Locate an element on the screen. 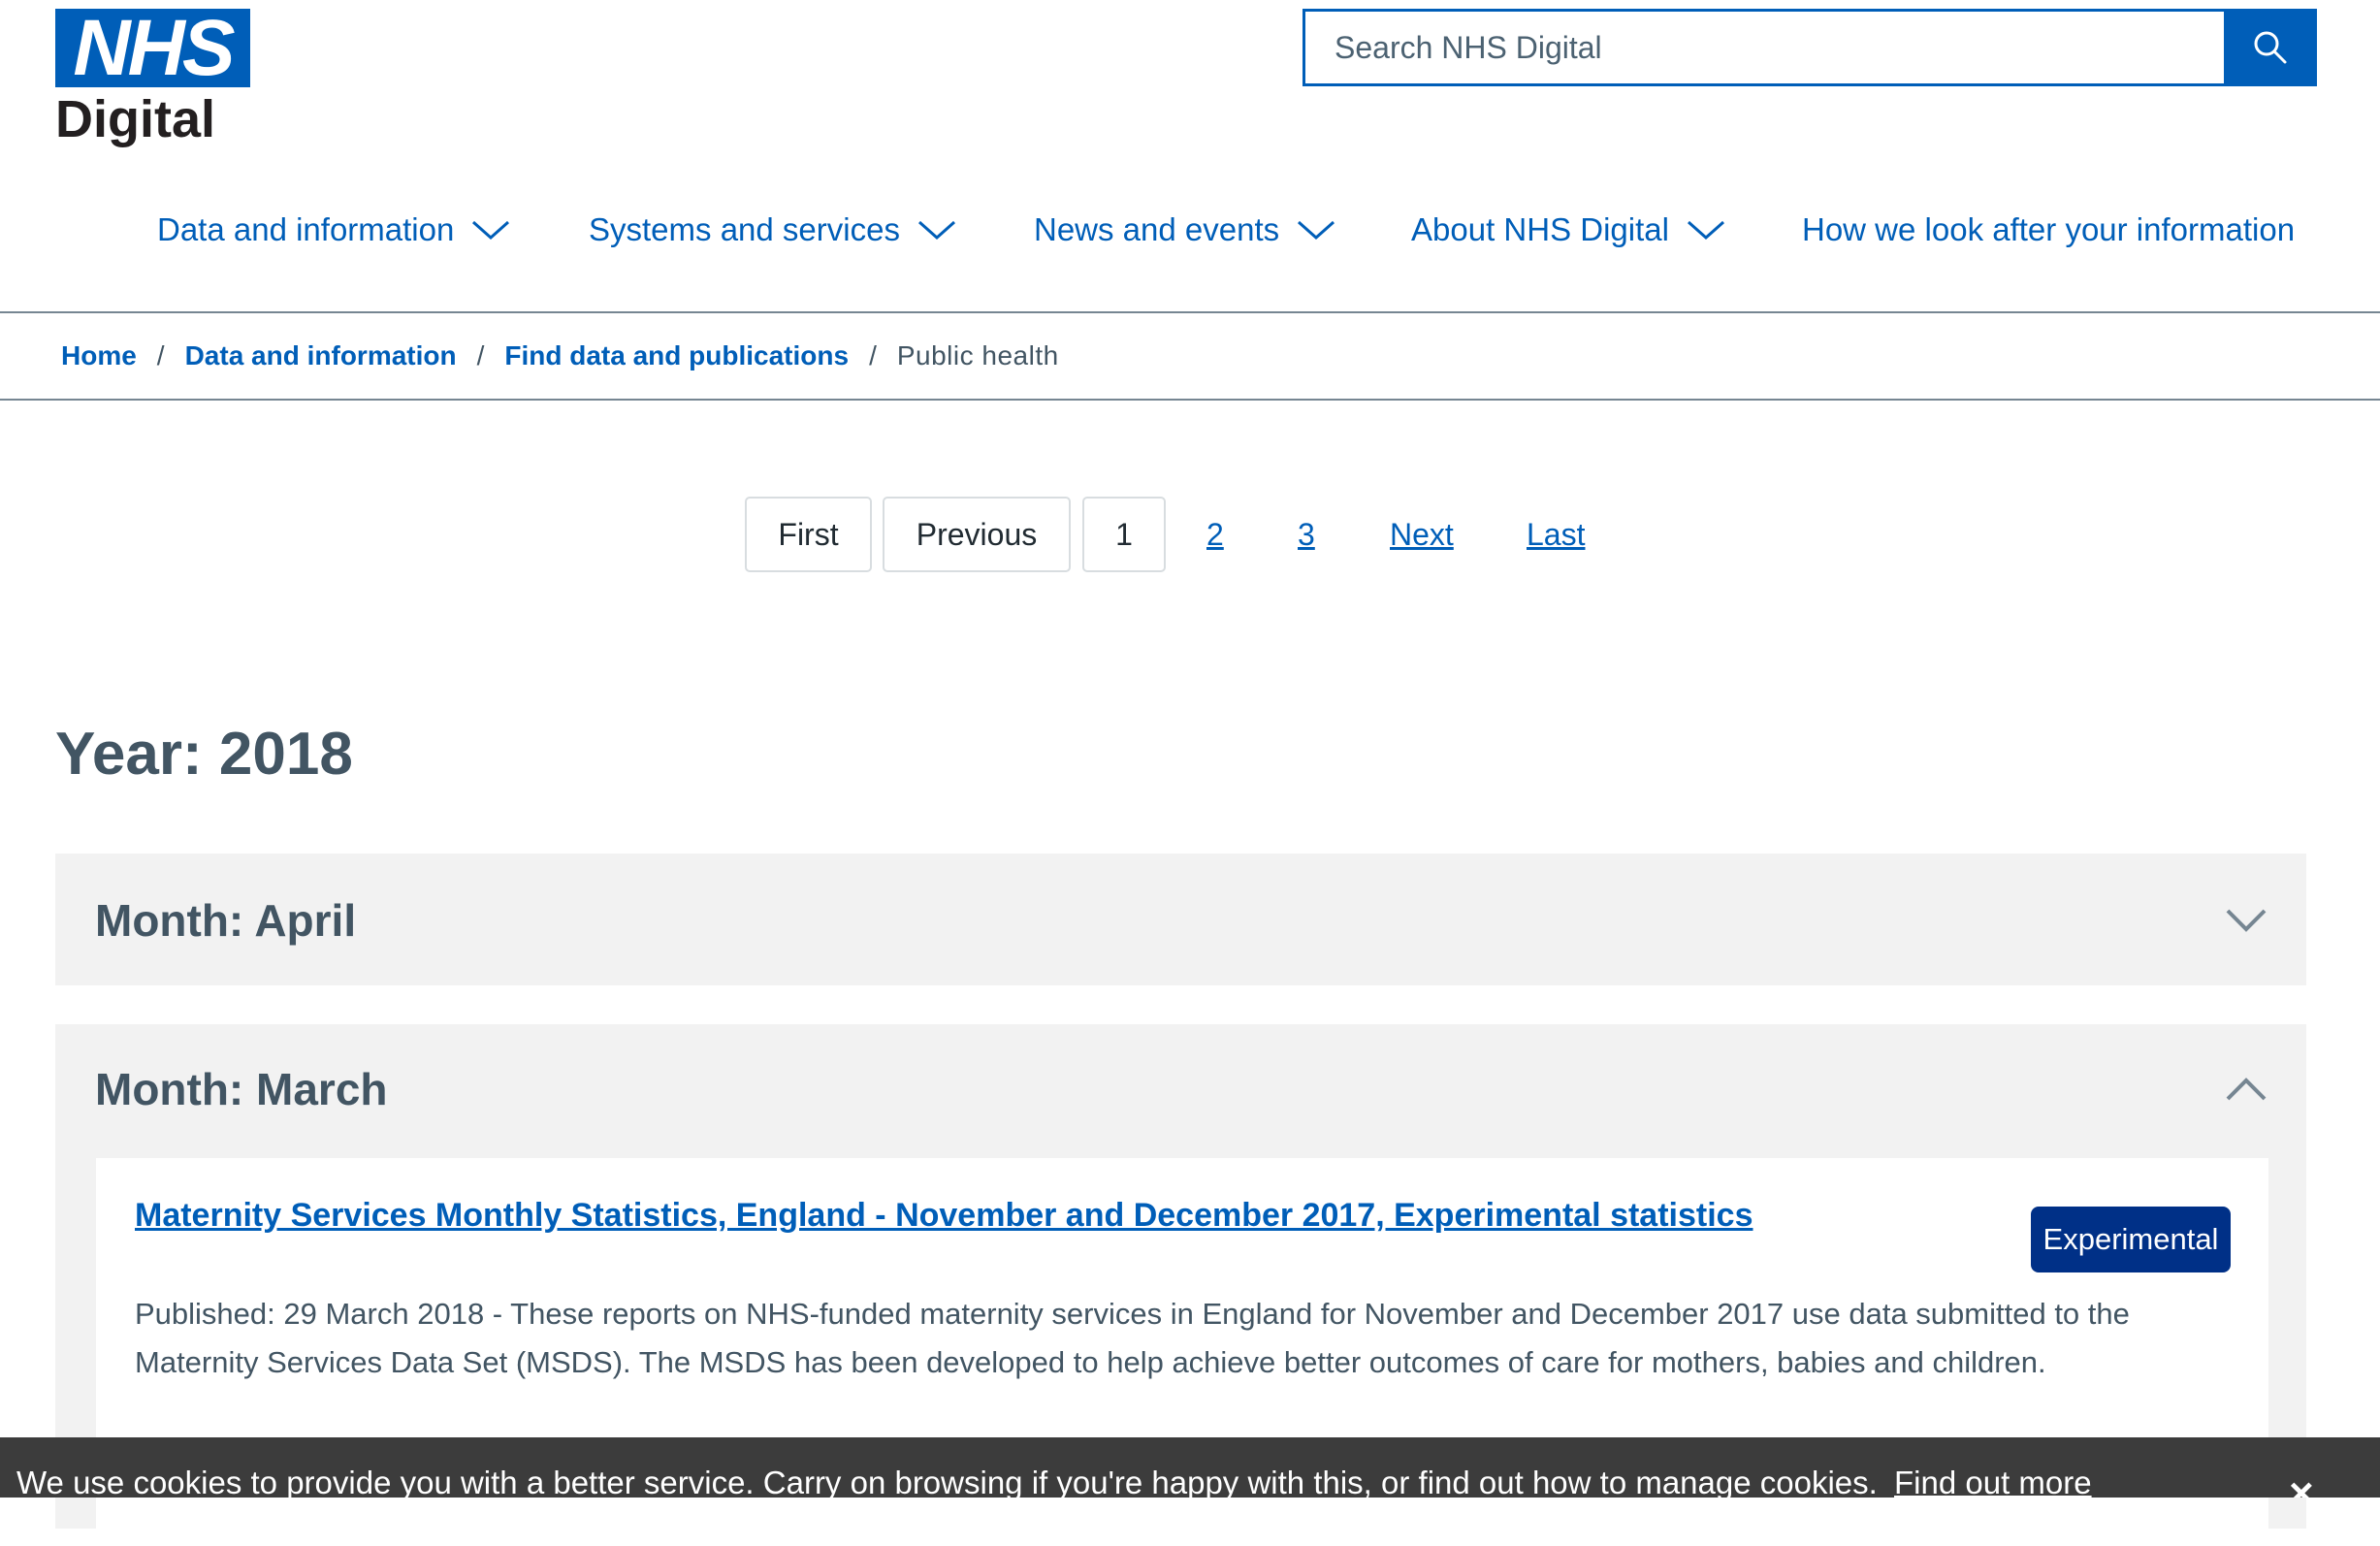 This screenshot has height=1546, width=2380. search-button is located at coordinates (2270, 47).